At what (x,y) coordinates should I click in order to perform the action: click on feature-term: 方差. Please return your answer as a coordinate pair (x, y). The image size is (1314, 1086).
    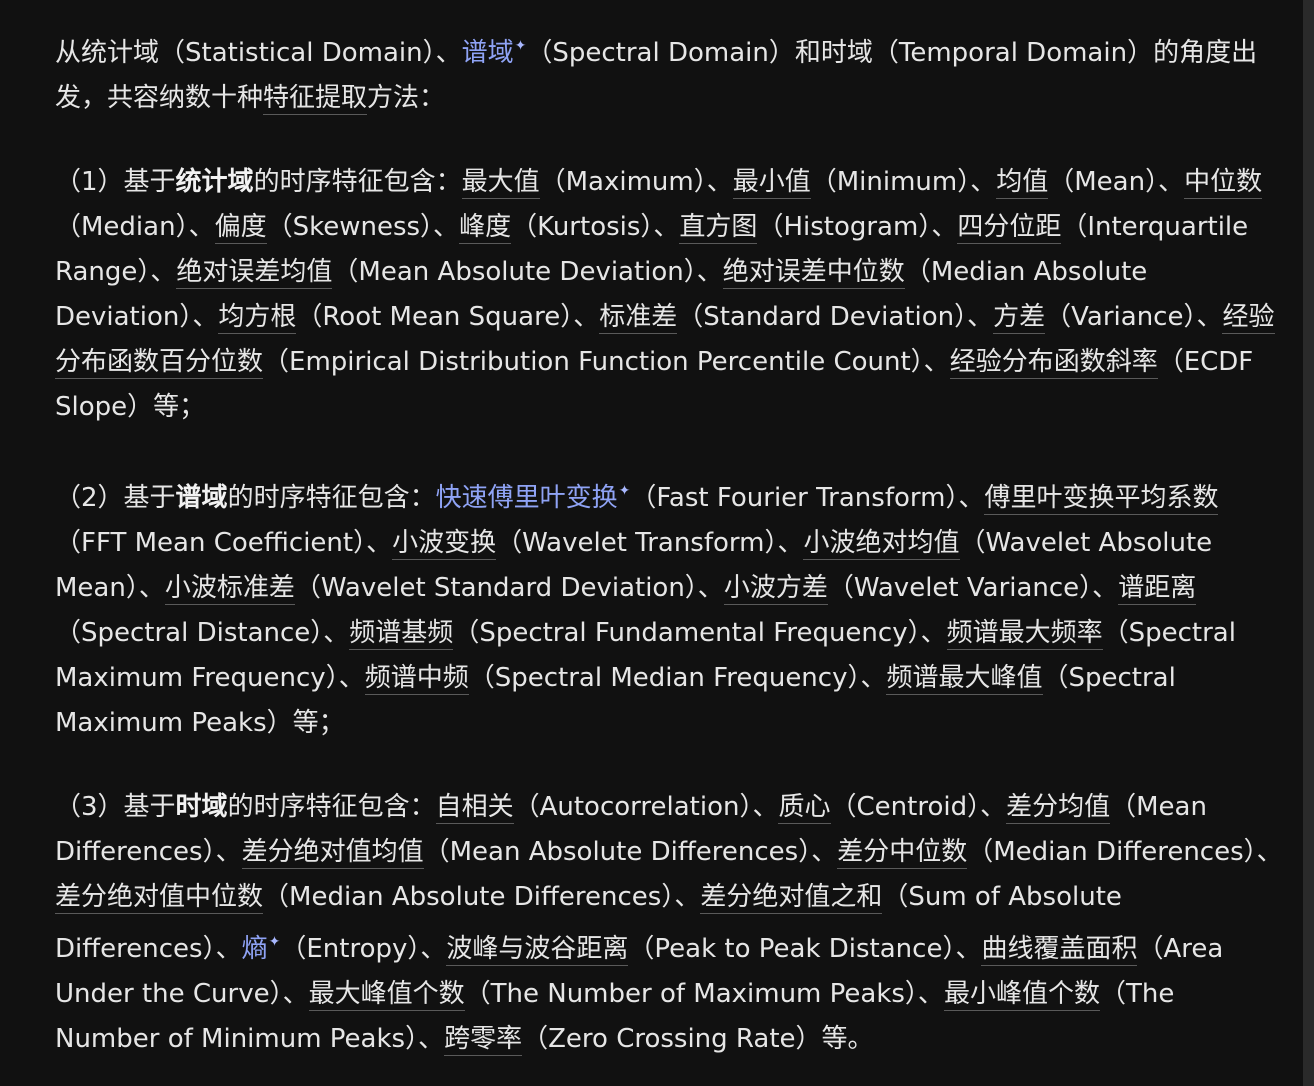
    Looking at the image, I should click on (1019, 318).